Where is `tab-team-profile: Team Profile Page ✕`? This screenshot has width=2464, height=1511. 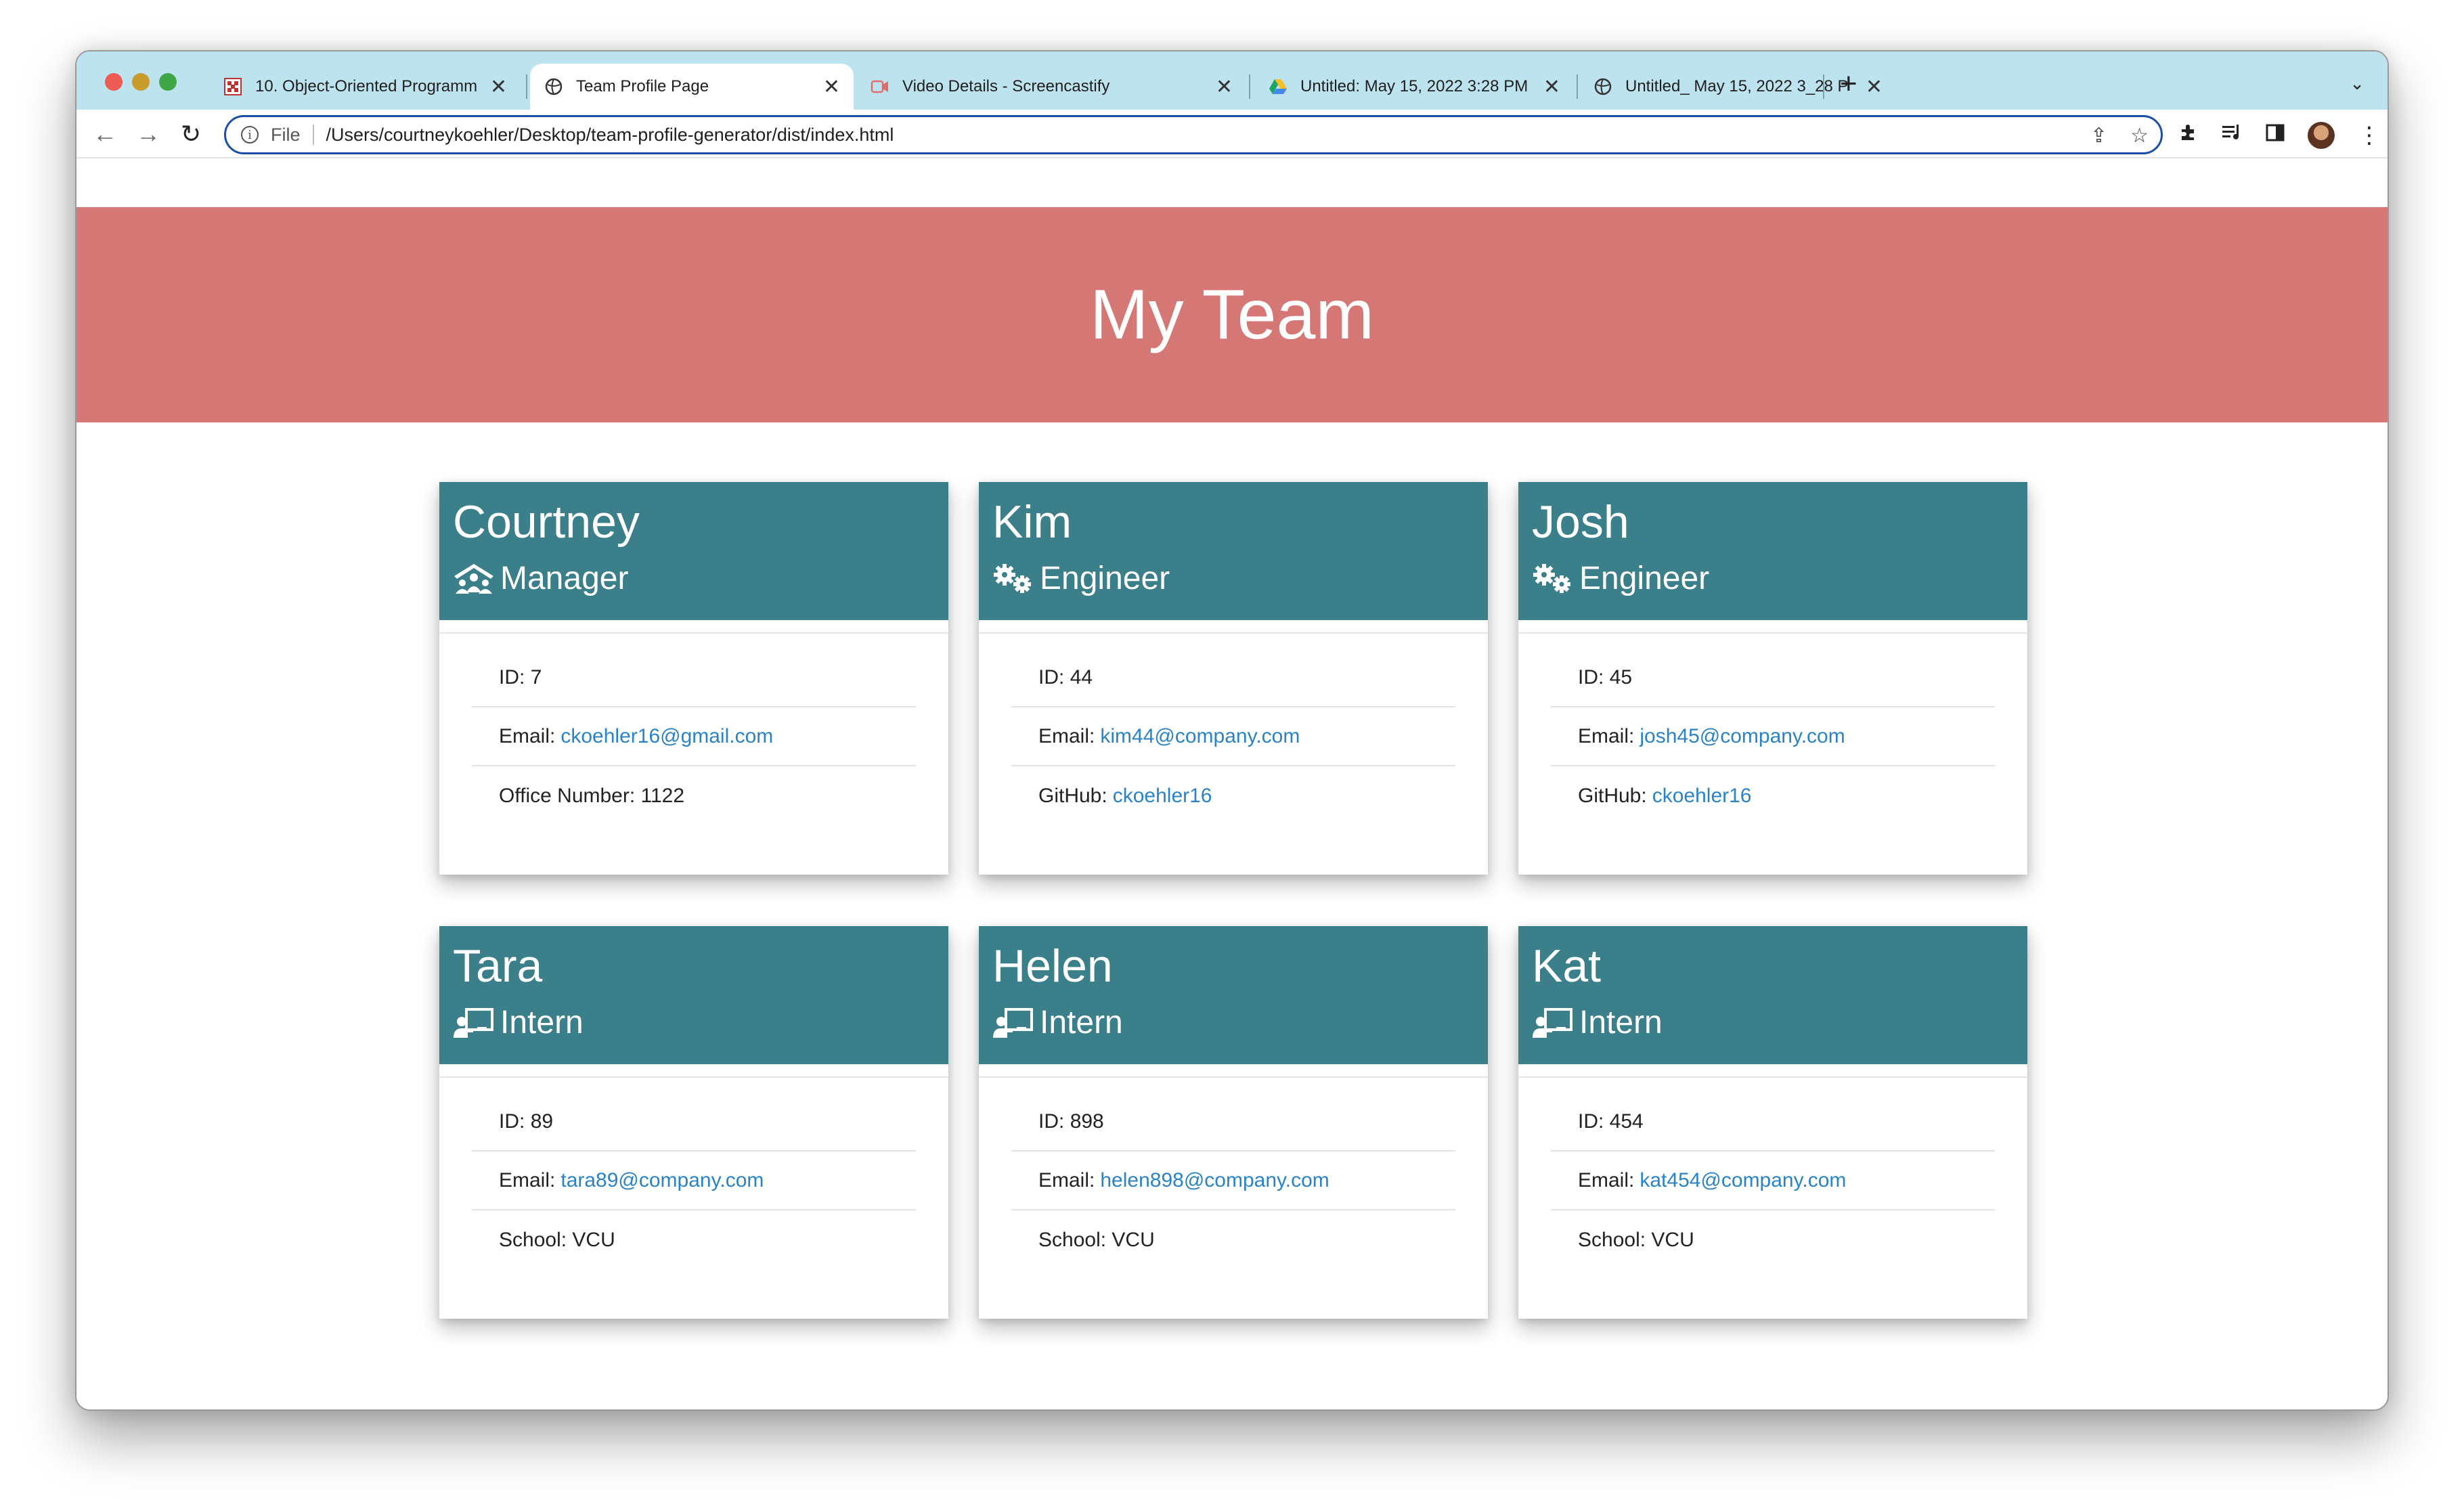 tab-team-profile: Team Profile Page ✕ is located at coordinates (692, 87).